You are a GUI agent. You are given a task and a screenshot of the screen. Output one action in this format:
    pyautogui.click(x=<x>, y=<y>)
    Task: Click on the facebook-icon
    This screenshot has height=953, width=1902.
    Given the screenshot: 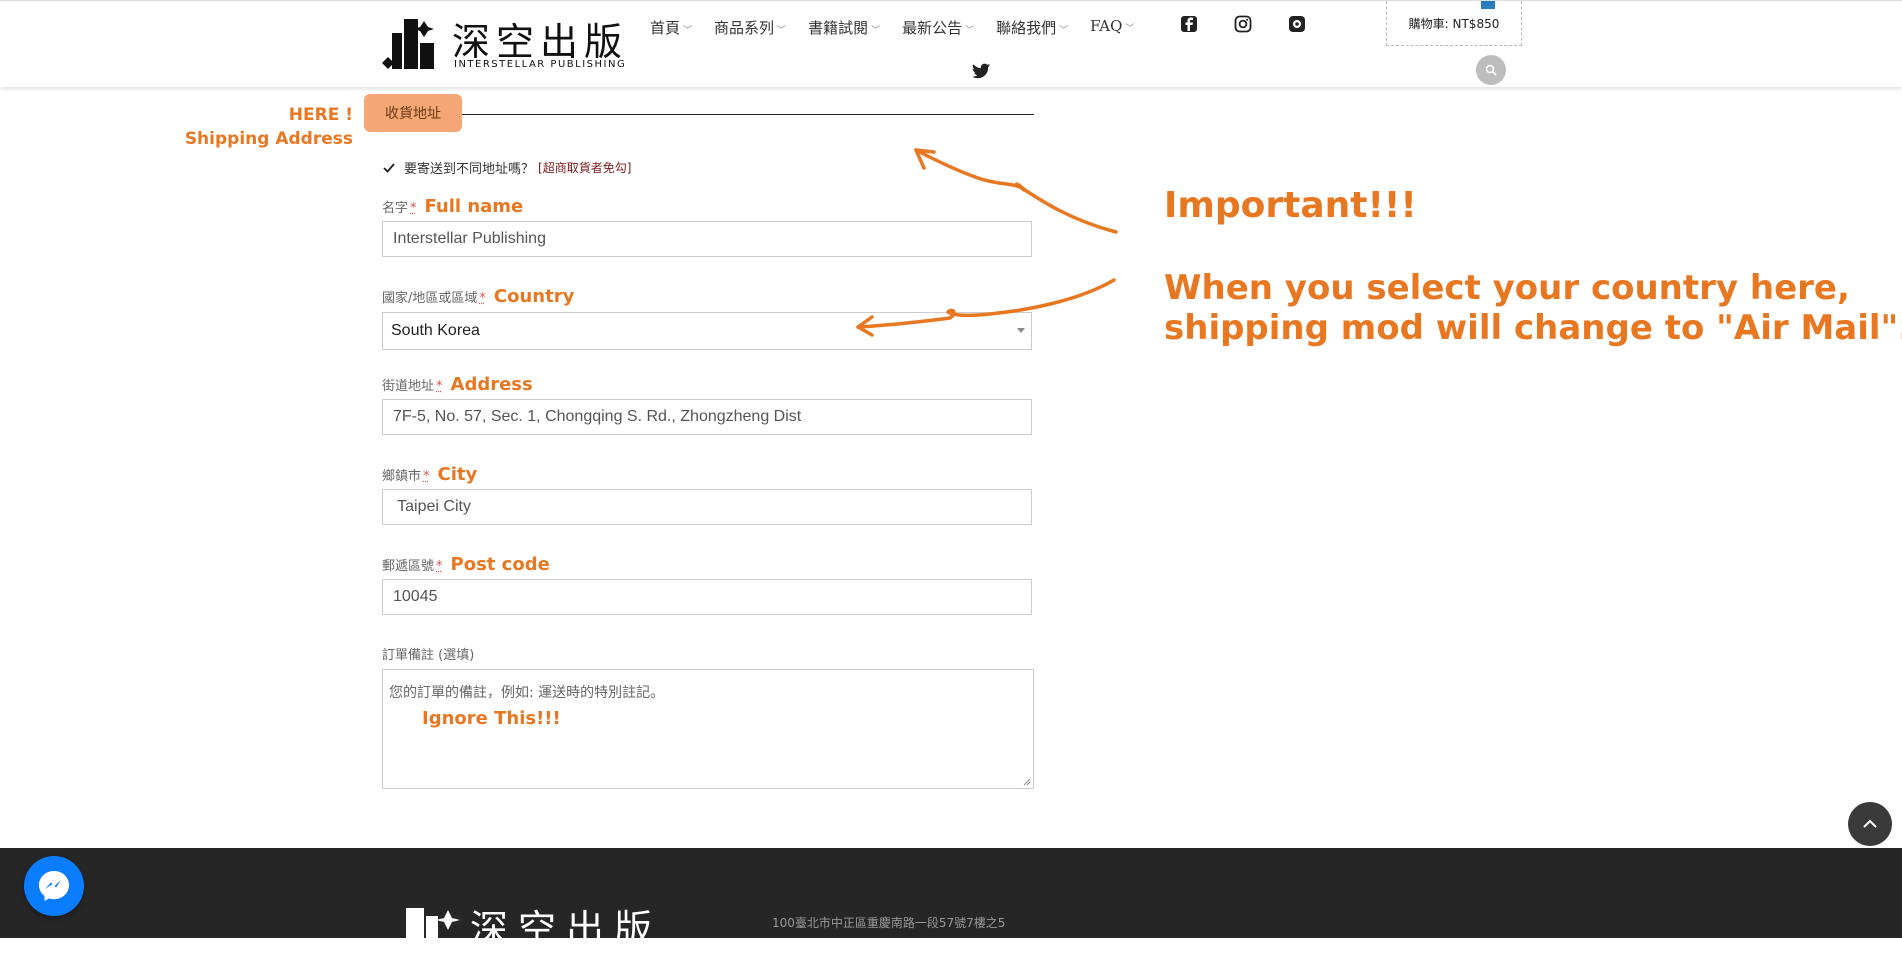 What is the action you would take?
    pyautogui.click(x=1189, y=24)
    